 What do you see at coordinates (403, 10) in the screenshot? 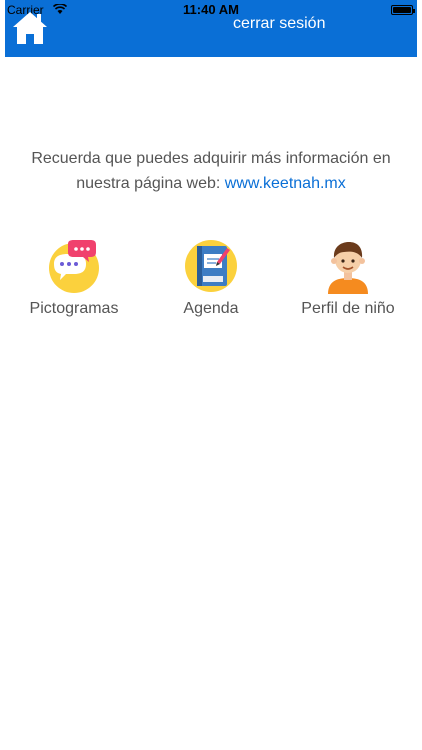
I see `battery-icon` at bounding box center [403, 10].